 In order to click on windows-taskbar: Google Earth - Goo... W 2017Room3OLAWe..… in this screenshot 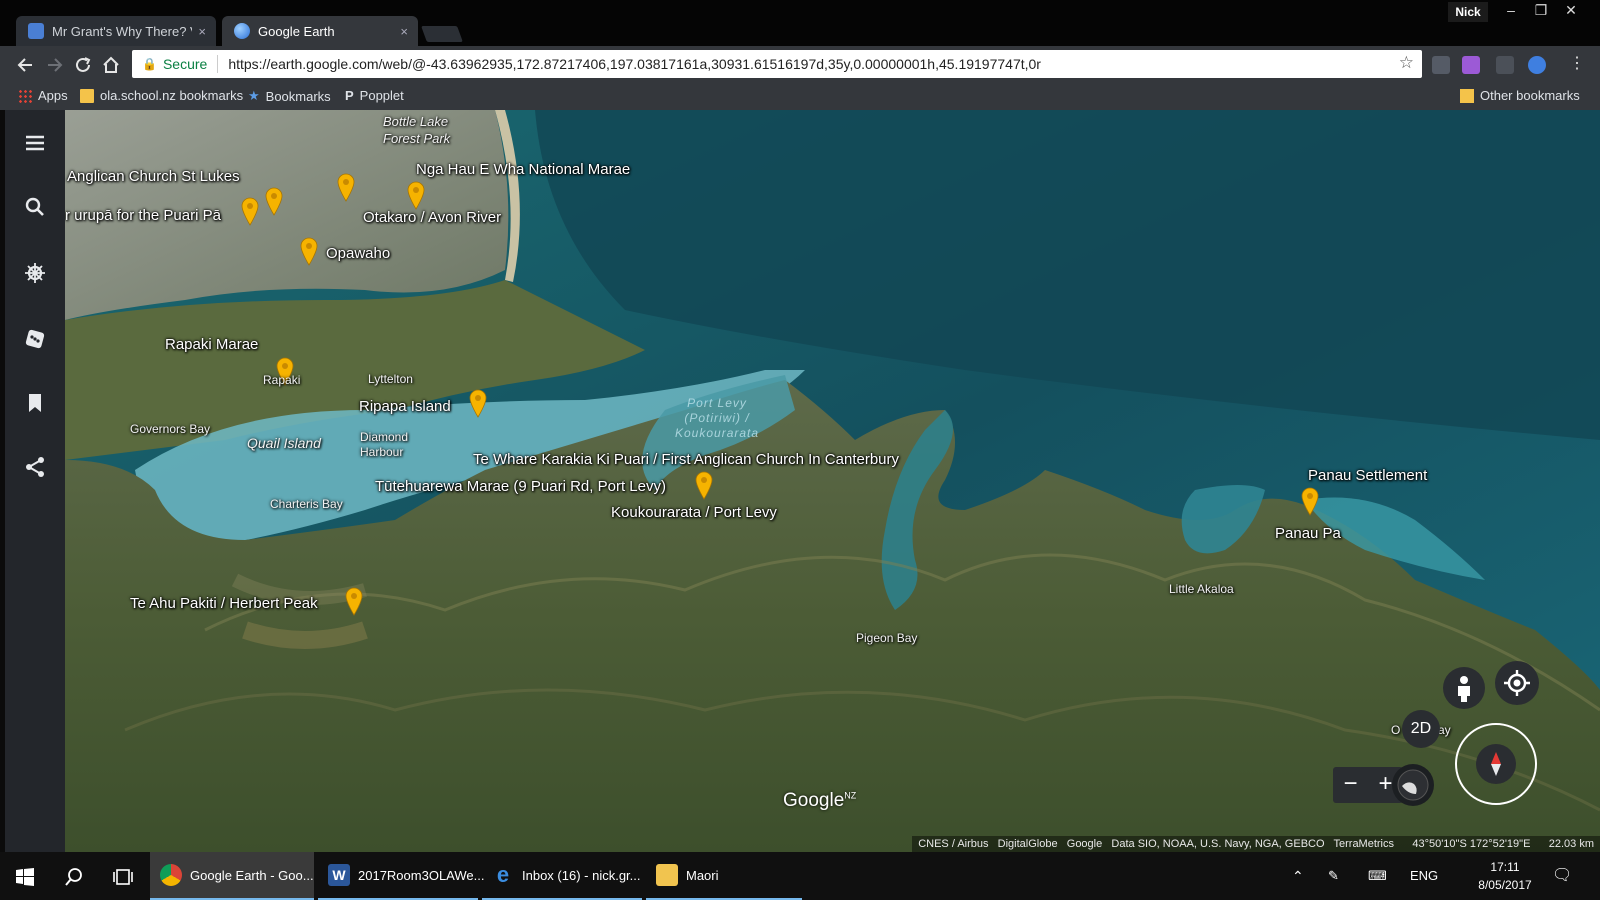, I will do `click(800, 876)`.